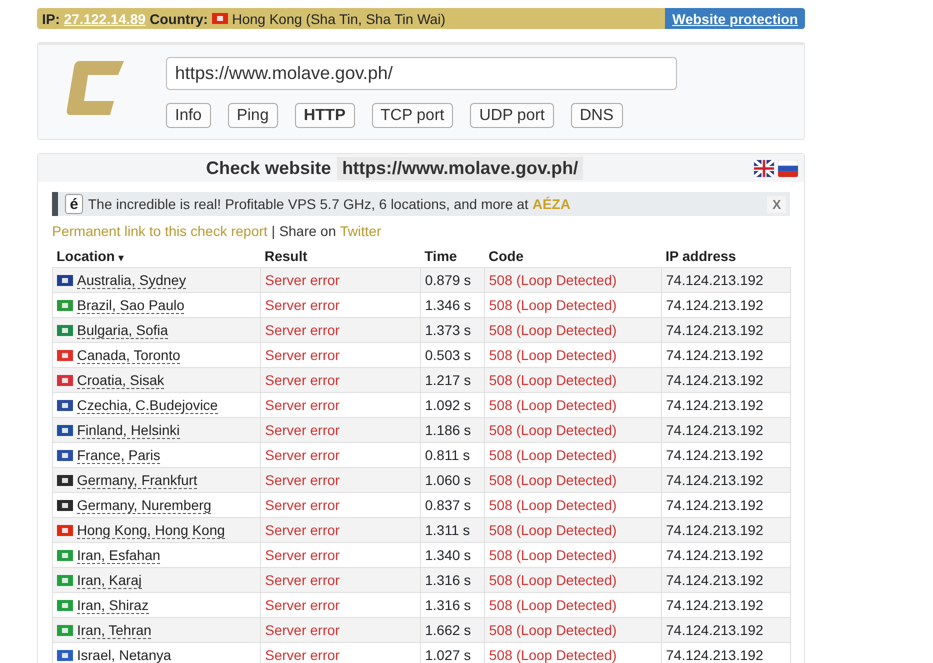 This screenshot has height=663, width=933. Describe the element at coordinates (253, 115) in the screenshot. I see `check-type-button: Ping` at that location.